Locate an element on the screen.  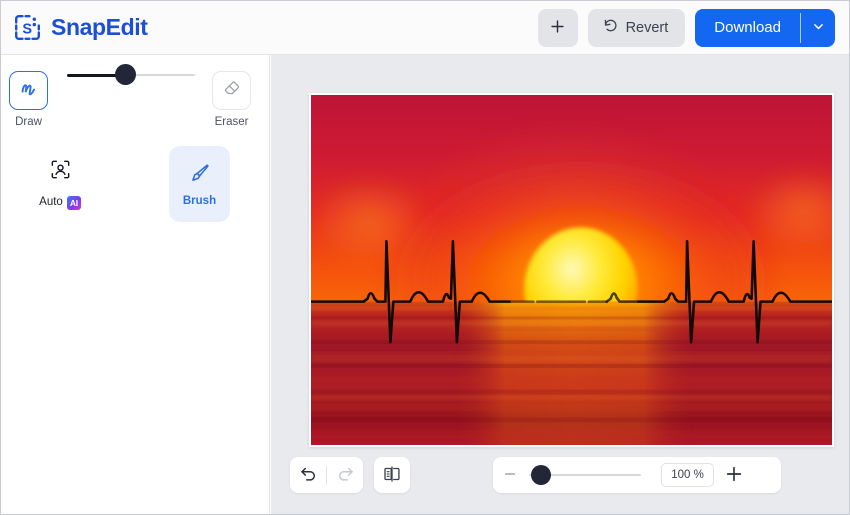
zoom-control-bar: 100 % is located at coordinates (637, 475).